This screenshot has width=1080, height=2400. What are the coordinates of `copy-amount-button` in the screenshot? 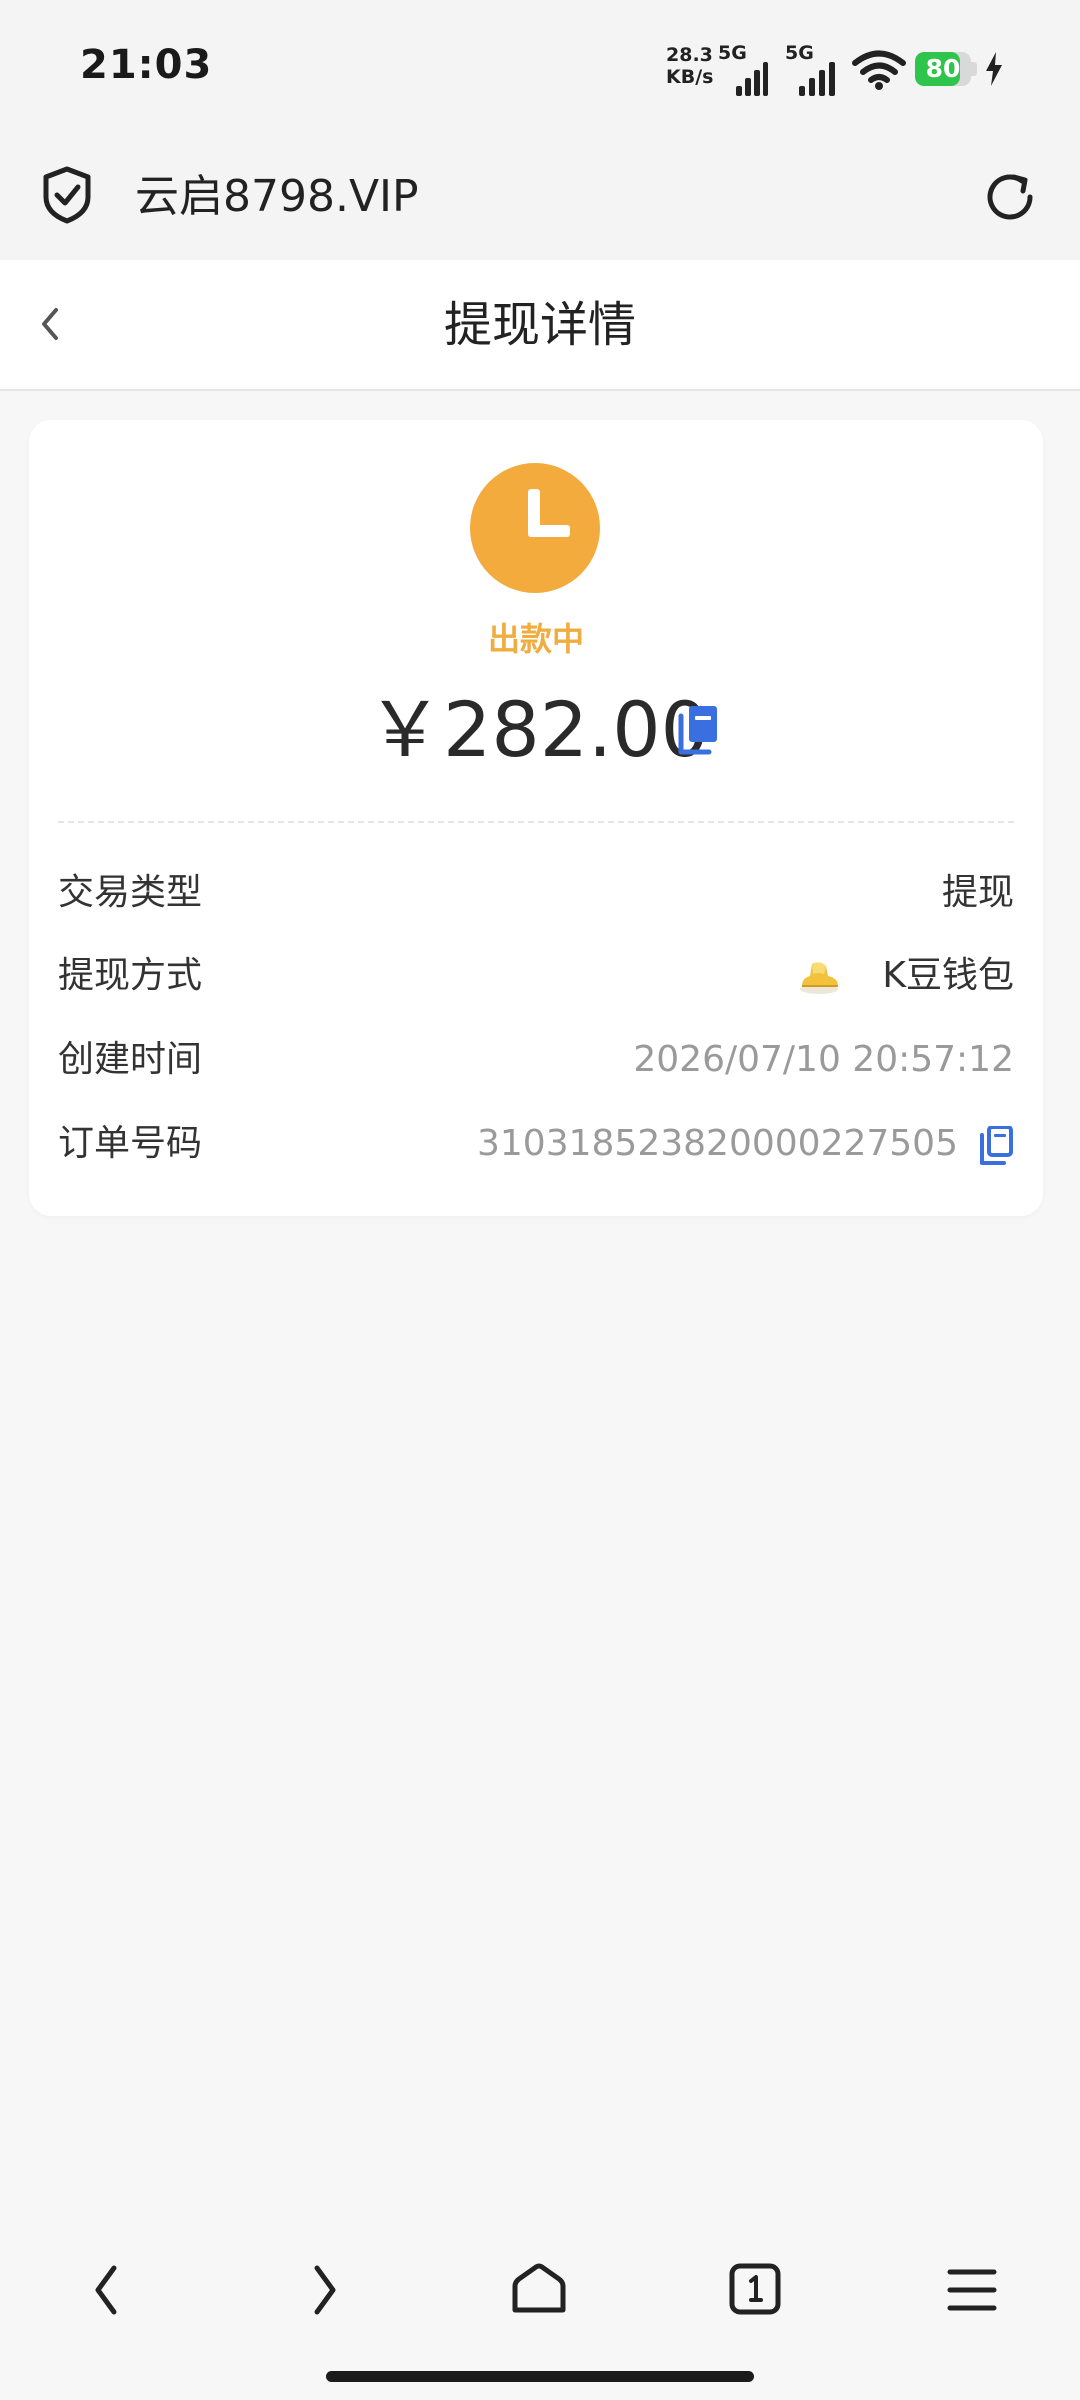 It's located at (698, 731).